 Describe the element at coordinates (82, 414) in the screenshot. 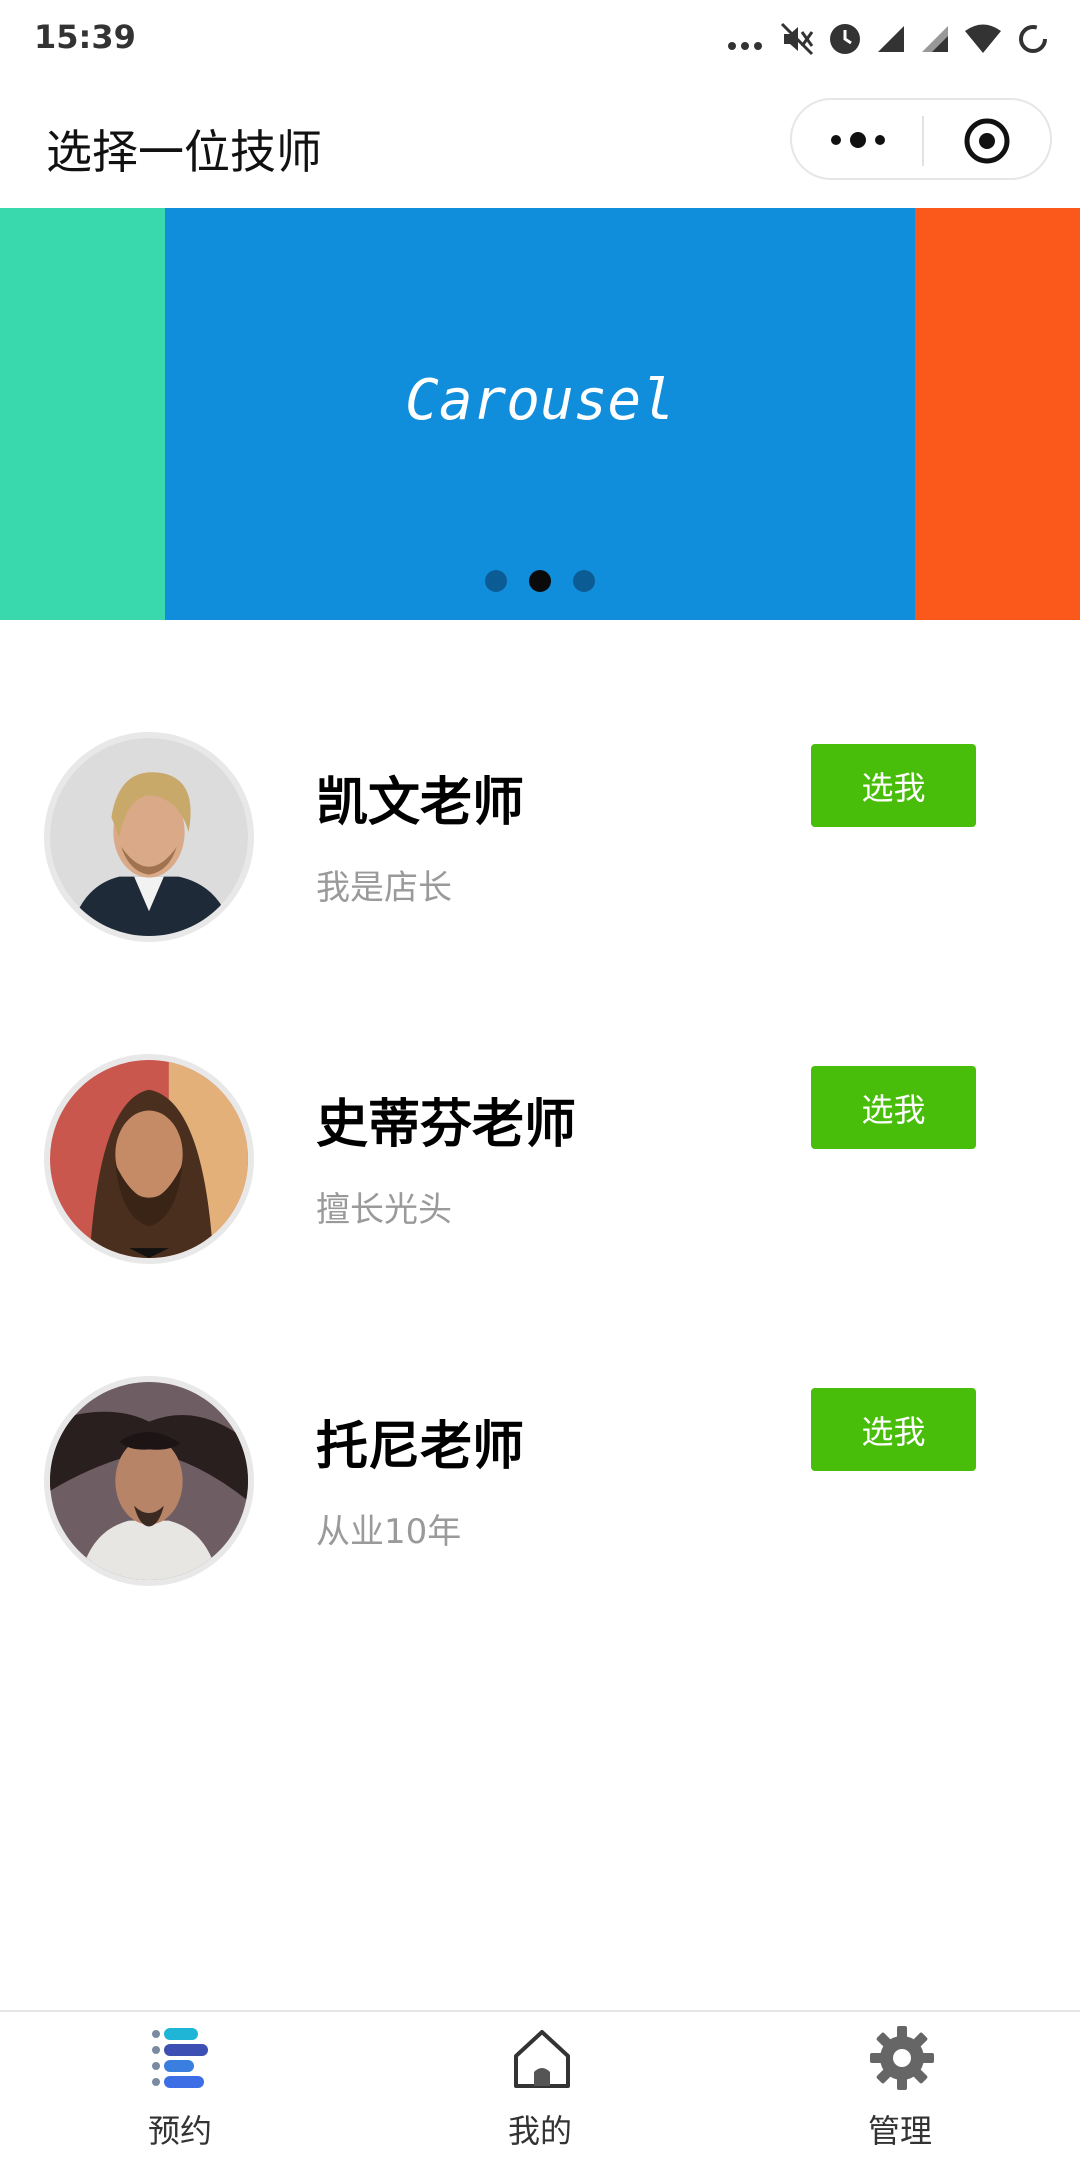

I see `carousel-slide-previous` at that location.